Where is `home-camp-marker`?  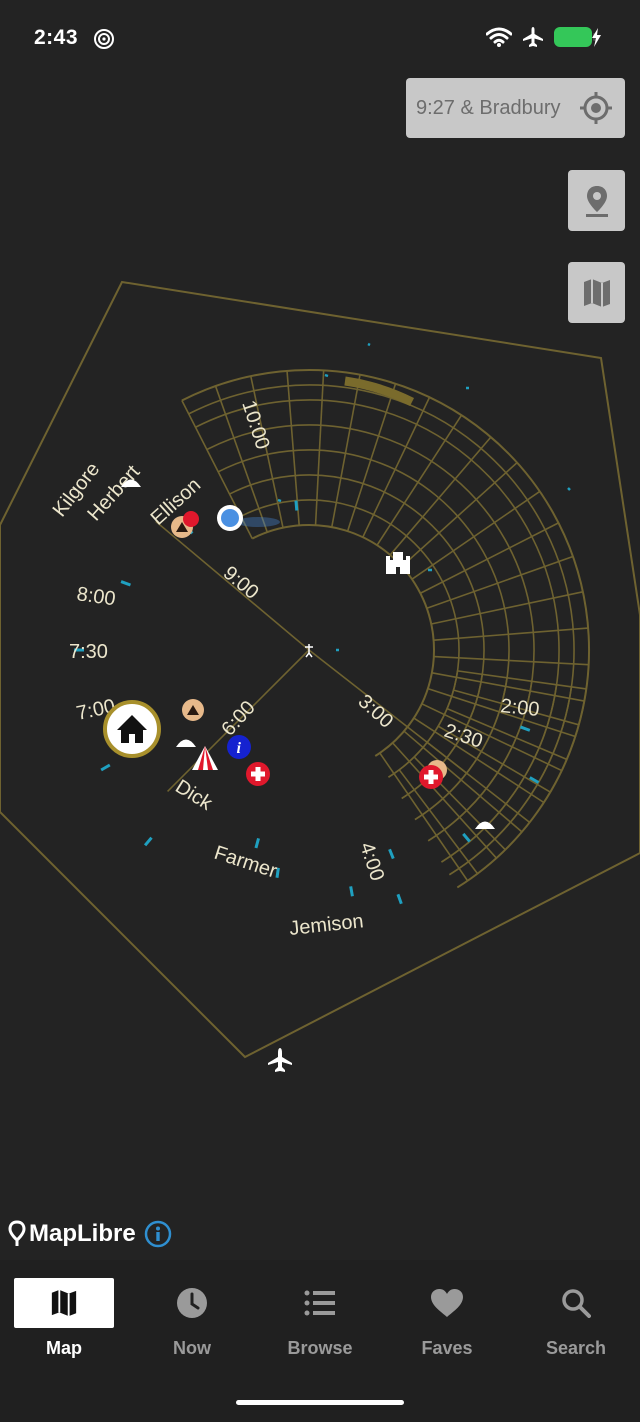 home-camp-marker is located at coordinates (132, 729).